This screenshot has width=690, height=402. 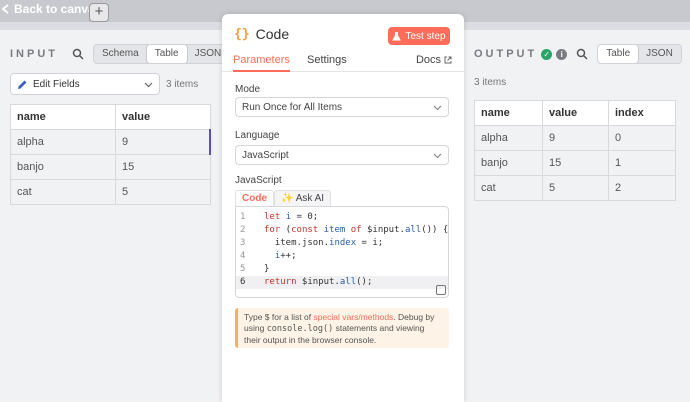 What do you see at coordinates (22, 84) in the screenshot?
I see `pencil-icon` at bounding box center [22, 84].